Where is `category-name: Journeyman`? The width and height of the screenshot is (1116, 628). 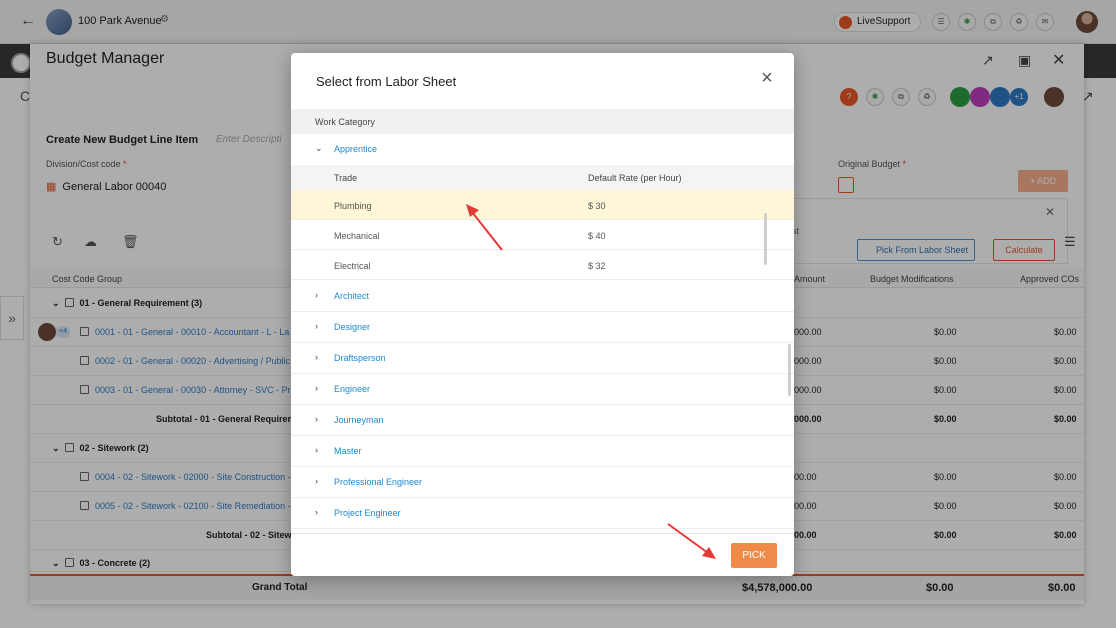 category-name: Journeyman is located at coordinates (359, 420).